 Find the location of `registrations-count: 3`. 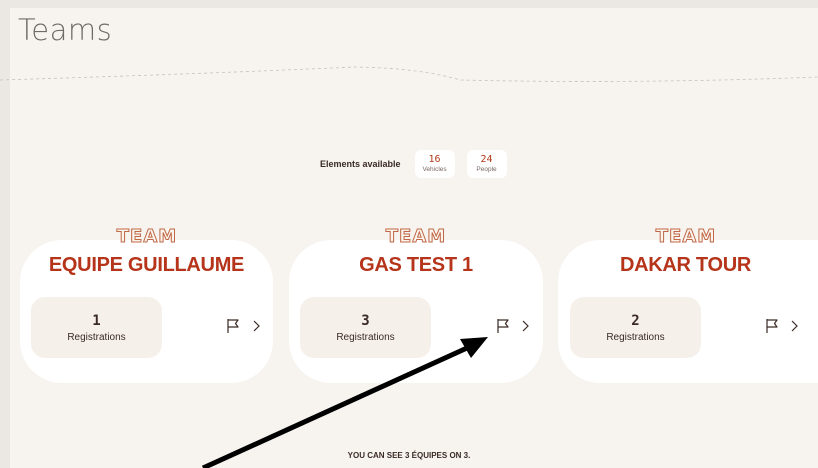

registrations-count: 3 is located at coordinates (365, 320).